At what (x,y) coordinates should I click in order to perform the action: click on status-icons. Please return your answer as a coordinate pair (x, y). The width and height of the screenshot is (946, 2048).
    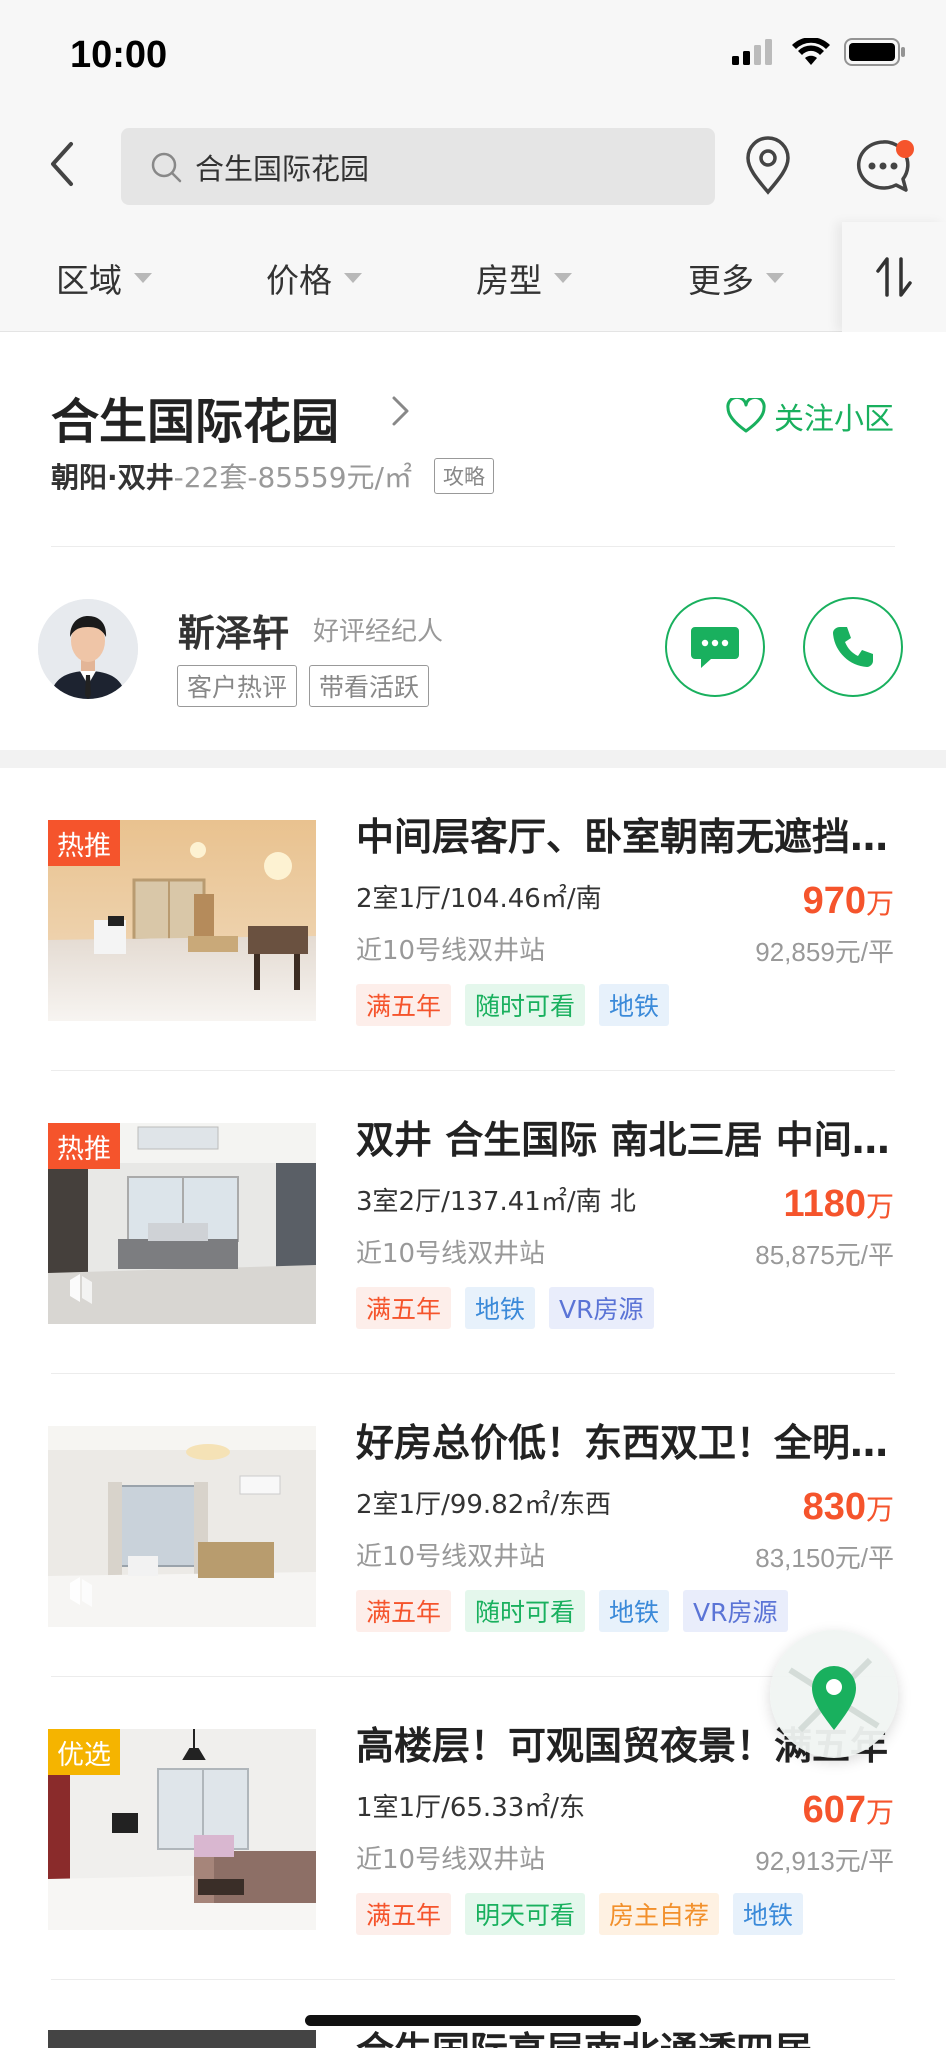
    Looking at the image, I should click on (819, 52).